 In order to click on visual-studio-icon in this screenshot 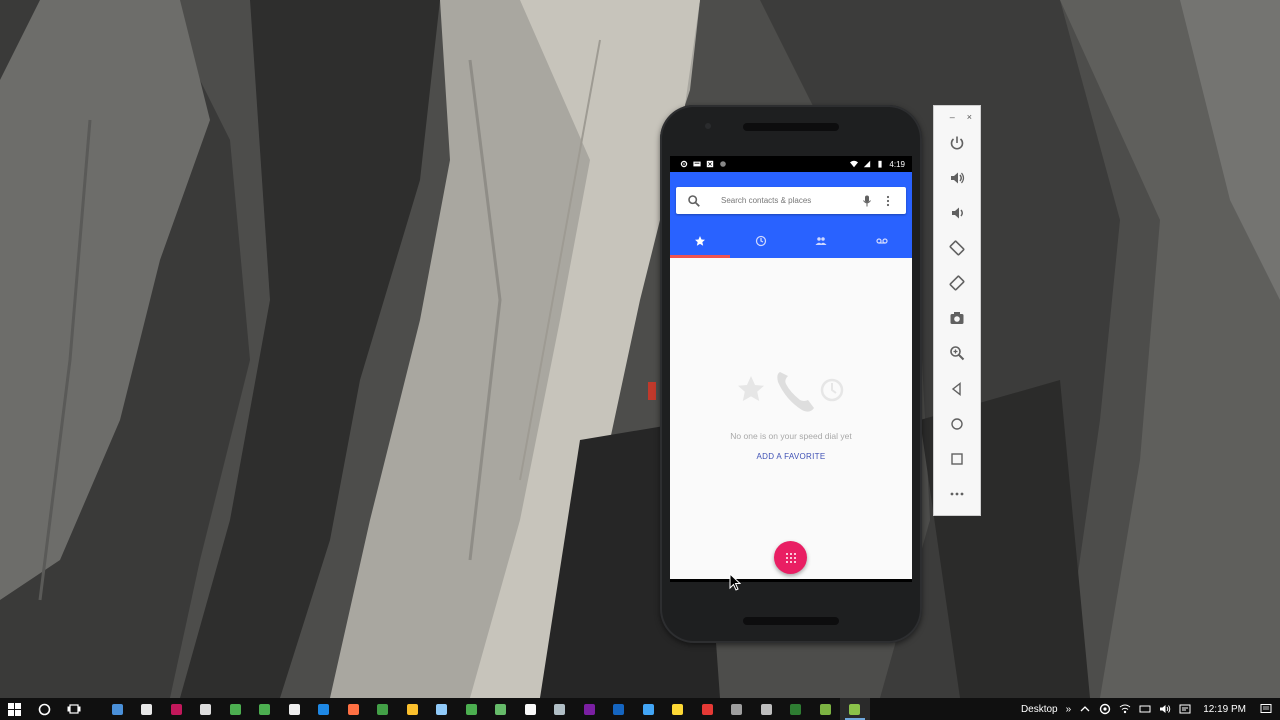, I will do `click(176, 709)`.